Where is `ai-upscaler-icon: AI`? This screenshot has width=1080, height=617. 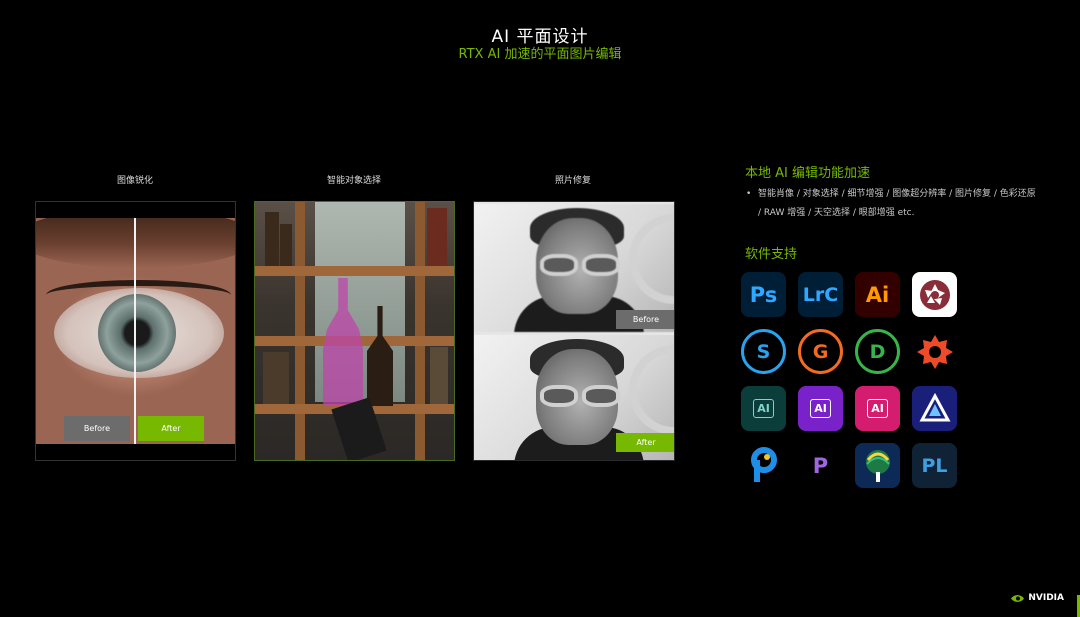
ai-upscaler-icon: AI is located at coordinates (820, 408).